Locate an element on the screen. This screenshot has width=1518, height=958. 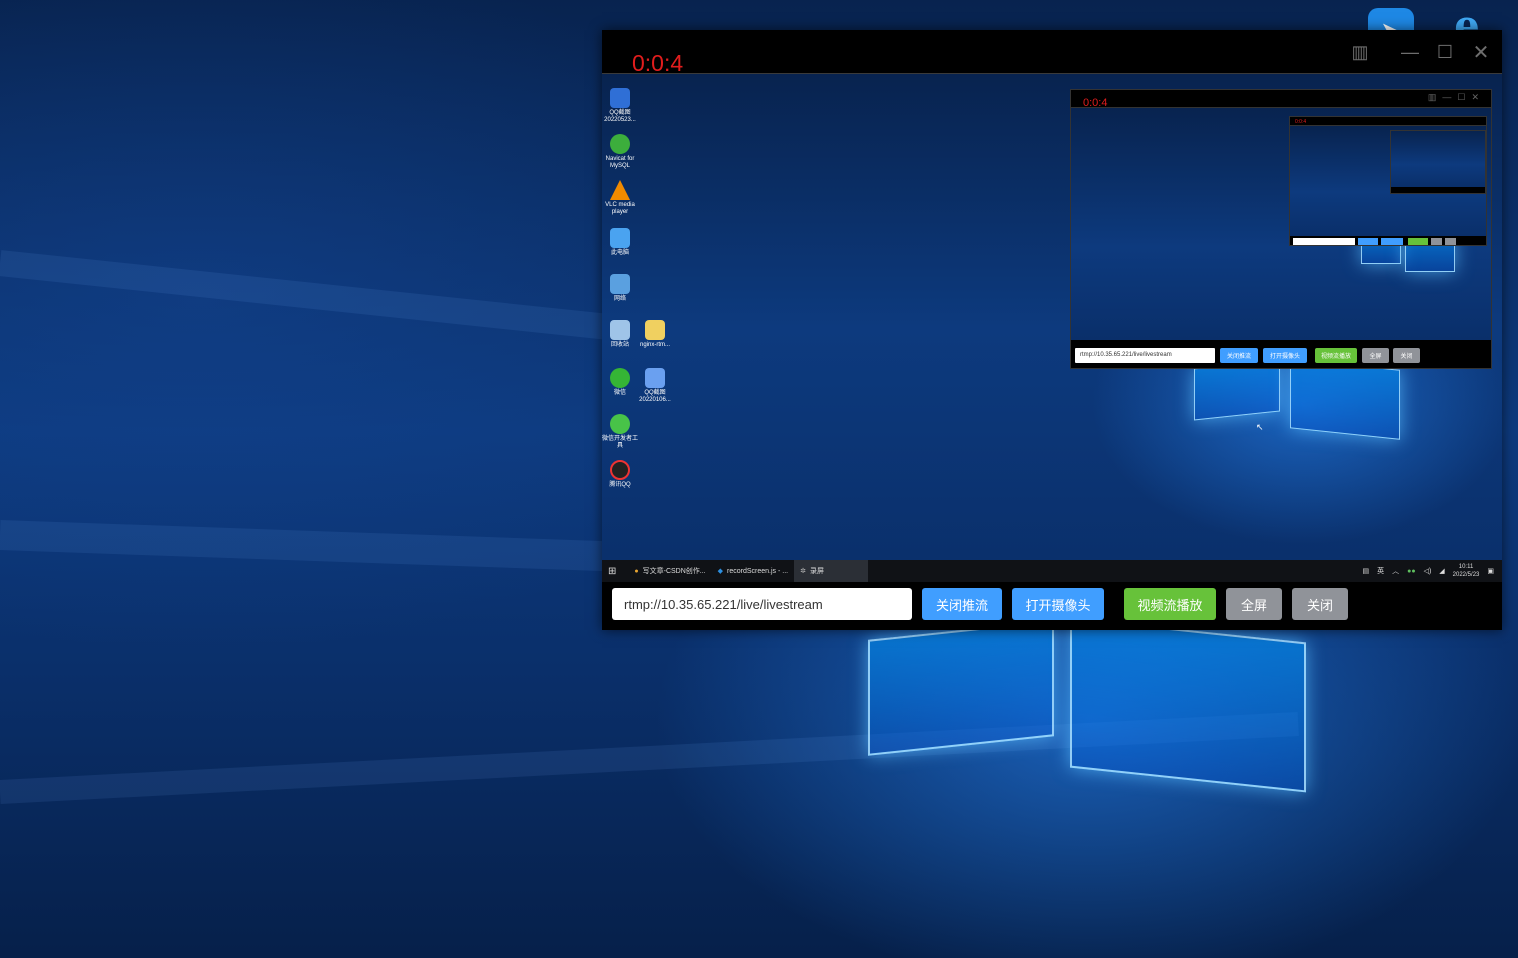
nested-screen: 0:0:4 is located at coordinates (1281, 224).